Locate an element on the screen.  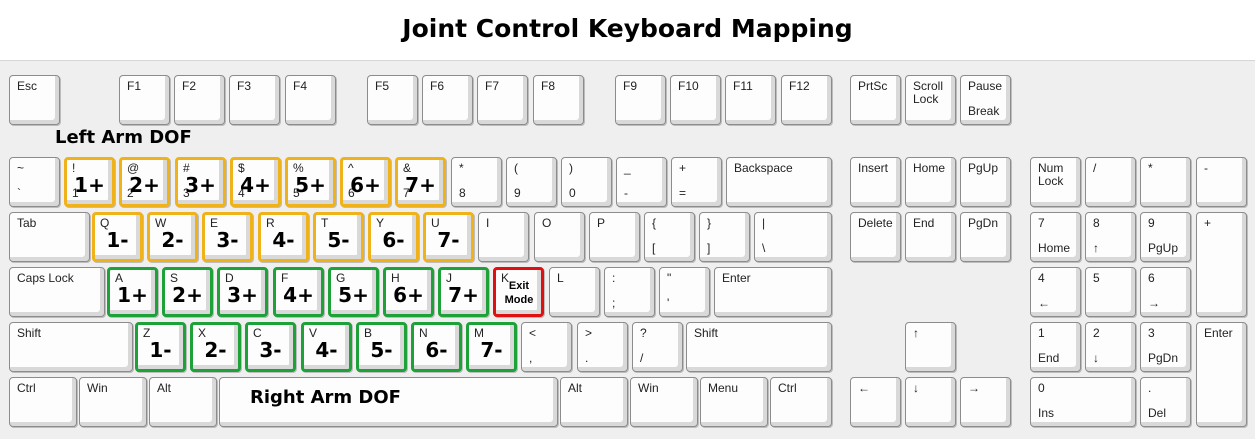
key-z: Z 1- is located at coordinates (160, 347).